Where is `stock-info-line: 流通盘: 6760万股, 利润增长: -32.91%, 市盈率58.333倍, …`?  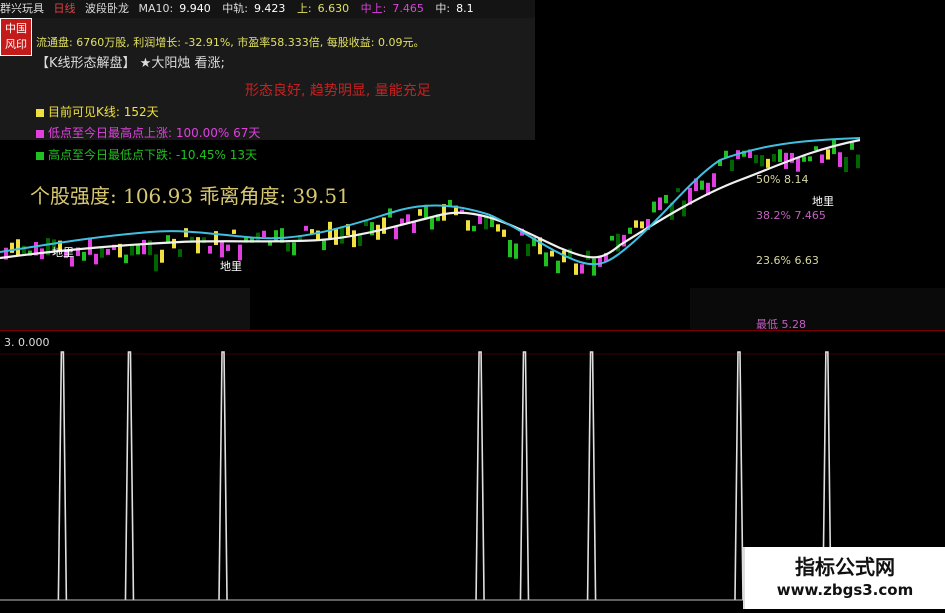 stock-info-line: 流通盘: 6760万股, 利润增长: -32.91%, 市盈率58.333倍, … is located at coordinates (230, 42).